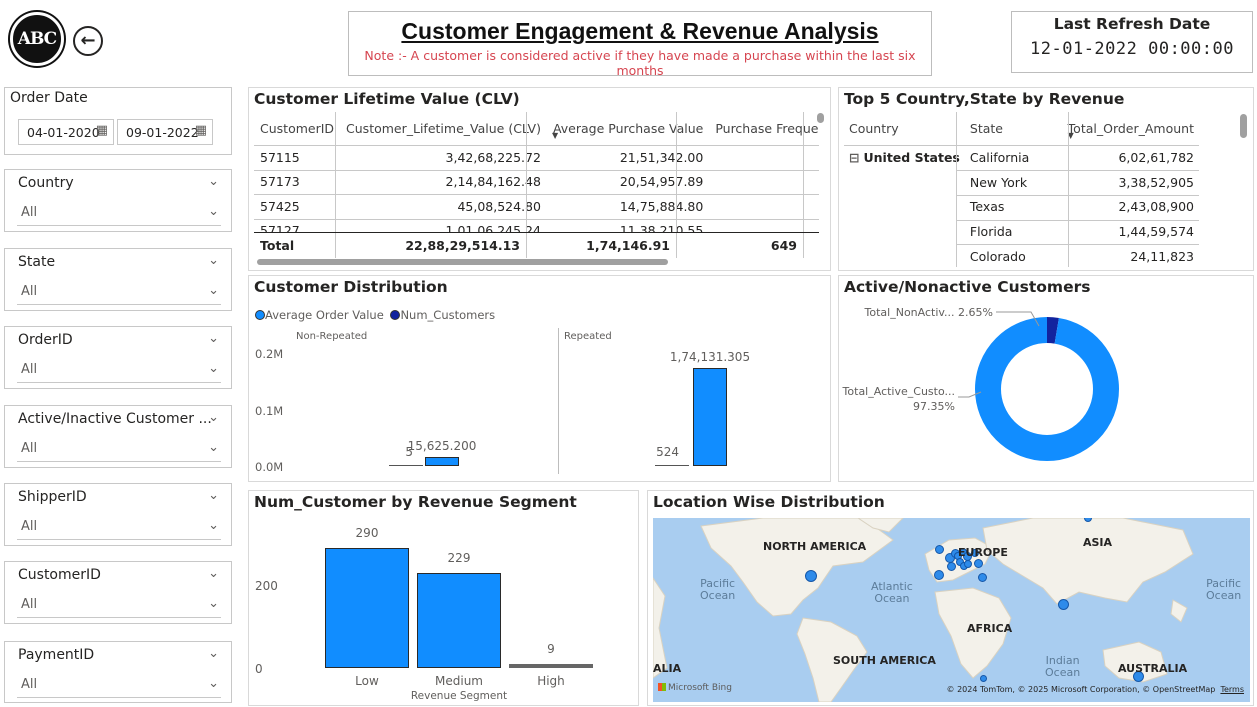 The height and width of the screenshot is (707, 1257). Describe the element at coordinates (1153, 668) in the screenshot. I see `map-label: AUSTRALIA` at that location.